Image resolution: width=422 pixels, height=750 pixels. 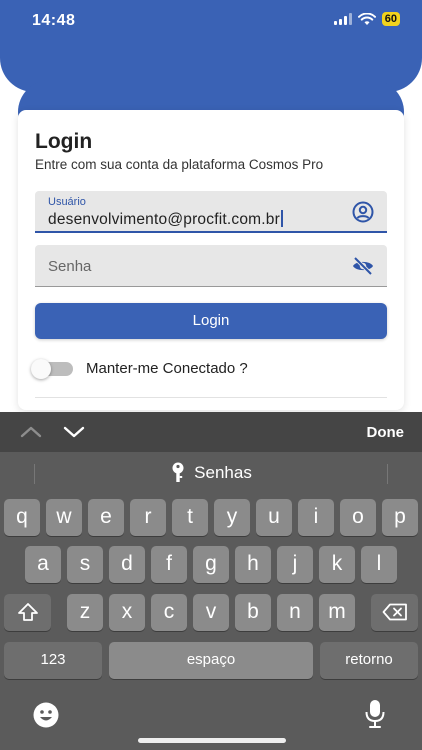 What do you see at coordinates (274, 517) in the screenshot?
I see `key-u: u` at bounding box center [274, 517].